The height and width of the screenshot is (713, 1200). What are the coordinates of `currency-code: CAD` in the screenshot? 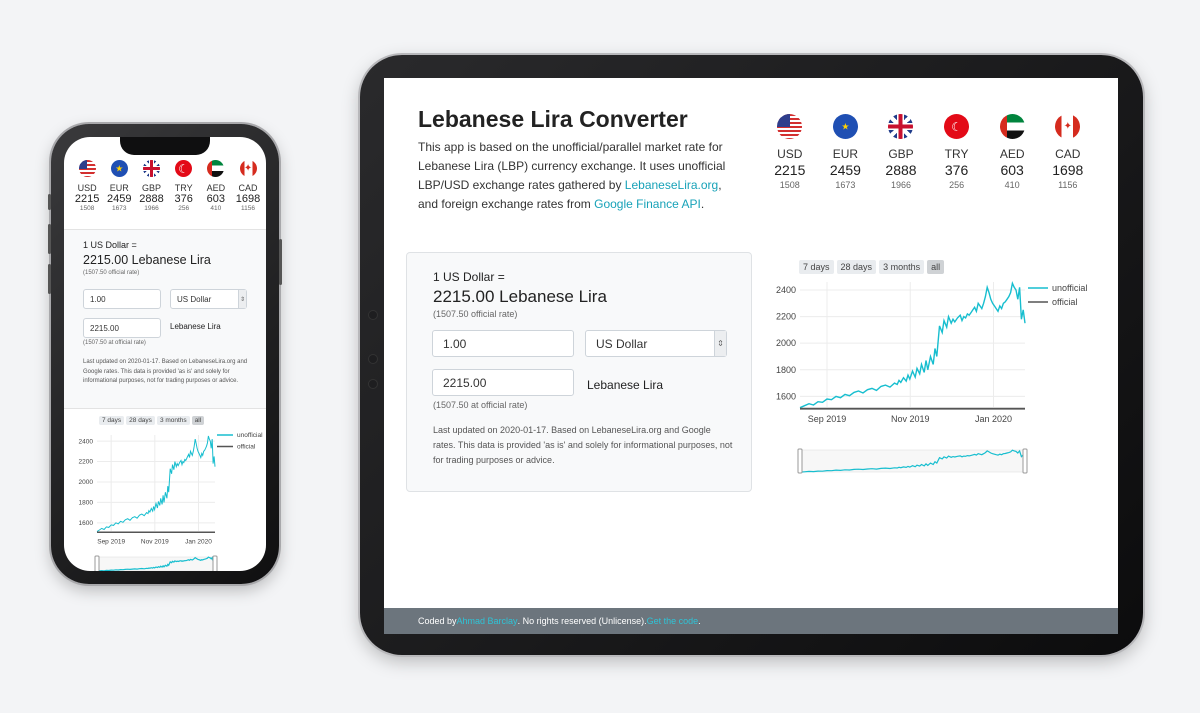 It's located at (248, 188).